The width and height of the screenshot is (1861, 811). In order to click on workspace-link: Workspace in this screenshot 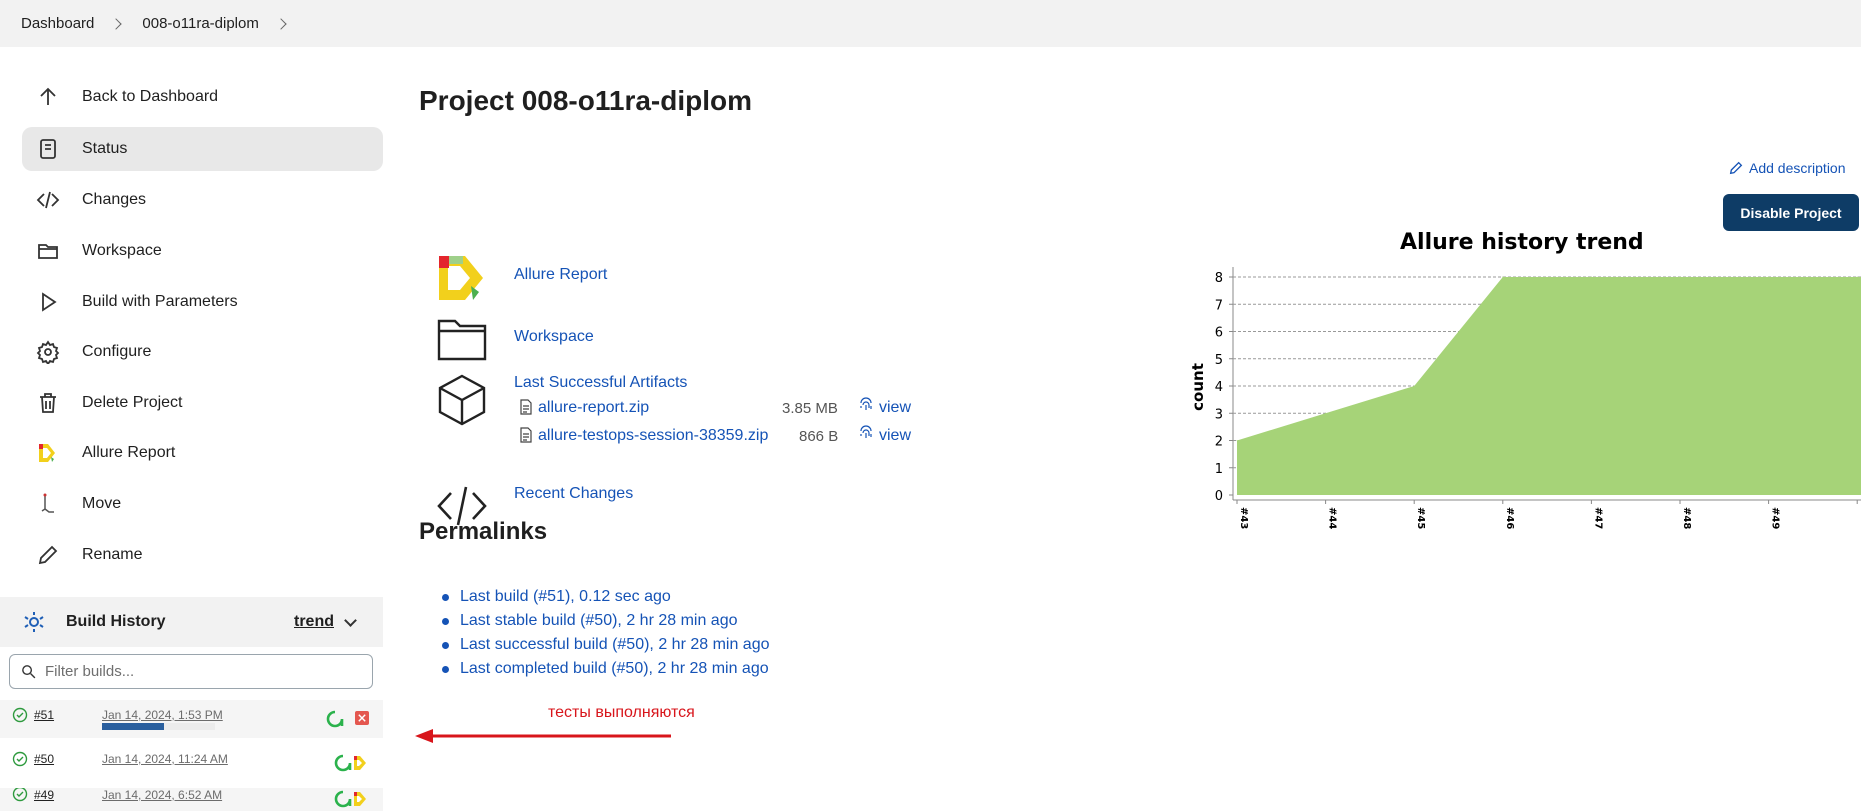, I will do `click(554, 337)`.